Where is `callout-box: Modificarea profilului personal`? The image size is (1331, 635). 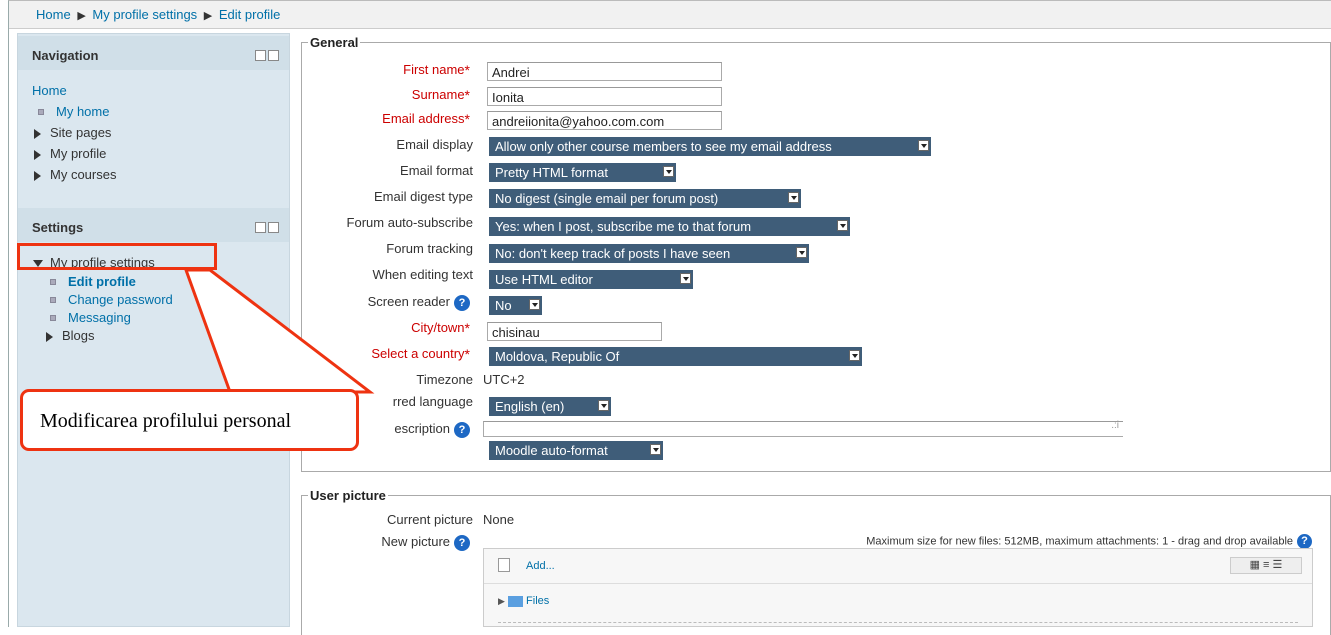 callout-box: Modificarea profilului personal is located at coordinates (189, 420).